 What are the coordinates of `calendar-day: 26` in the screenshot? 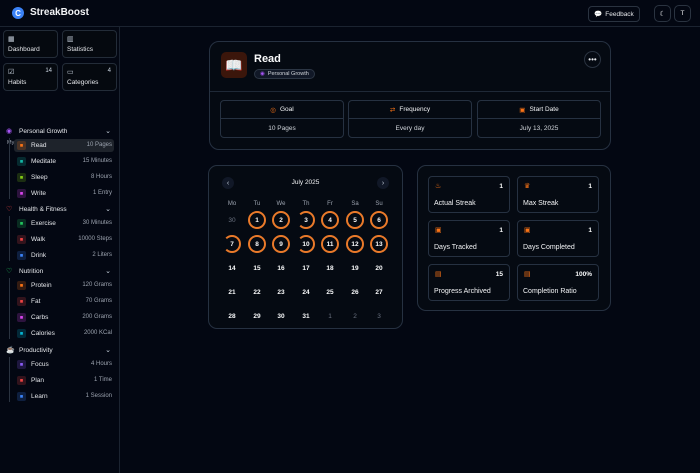 It's located at (355, 292).